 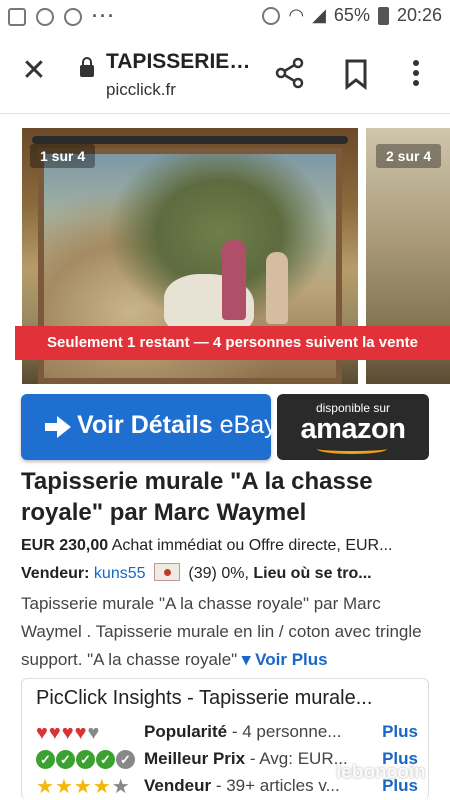 I want to click on ebay-button-prefix: Voir Détails, so click(x=148, y=425).